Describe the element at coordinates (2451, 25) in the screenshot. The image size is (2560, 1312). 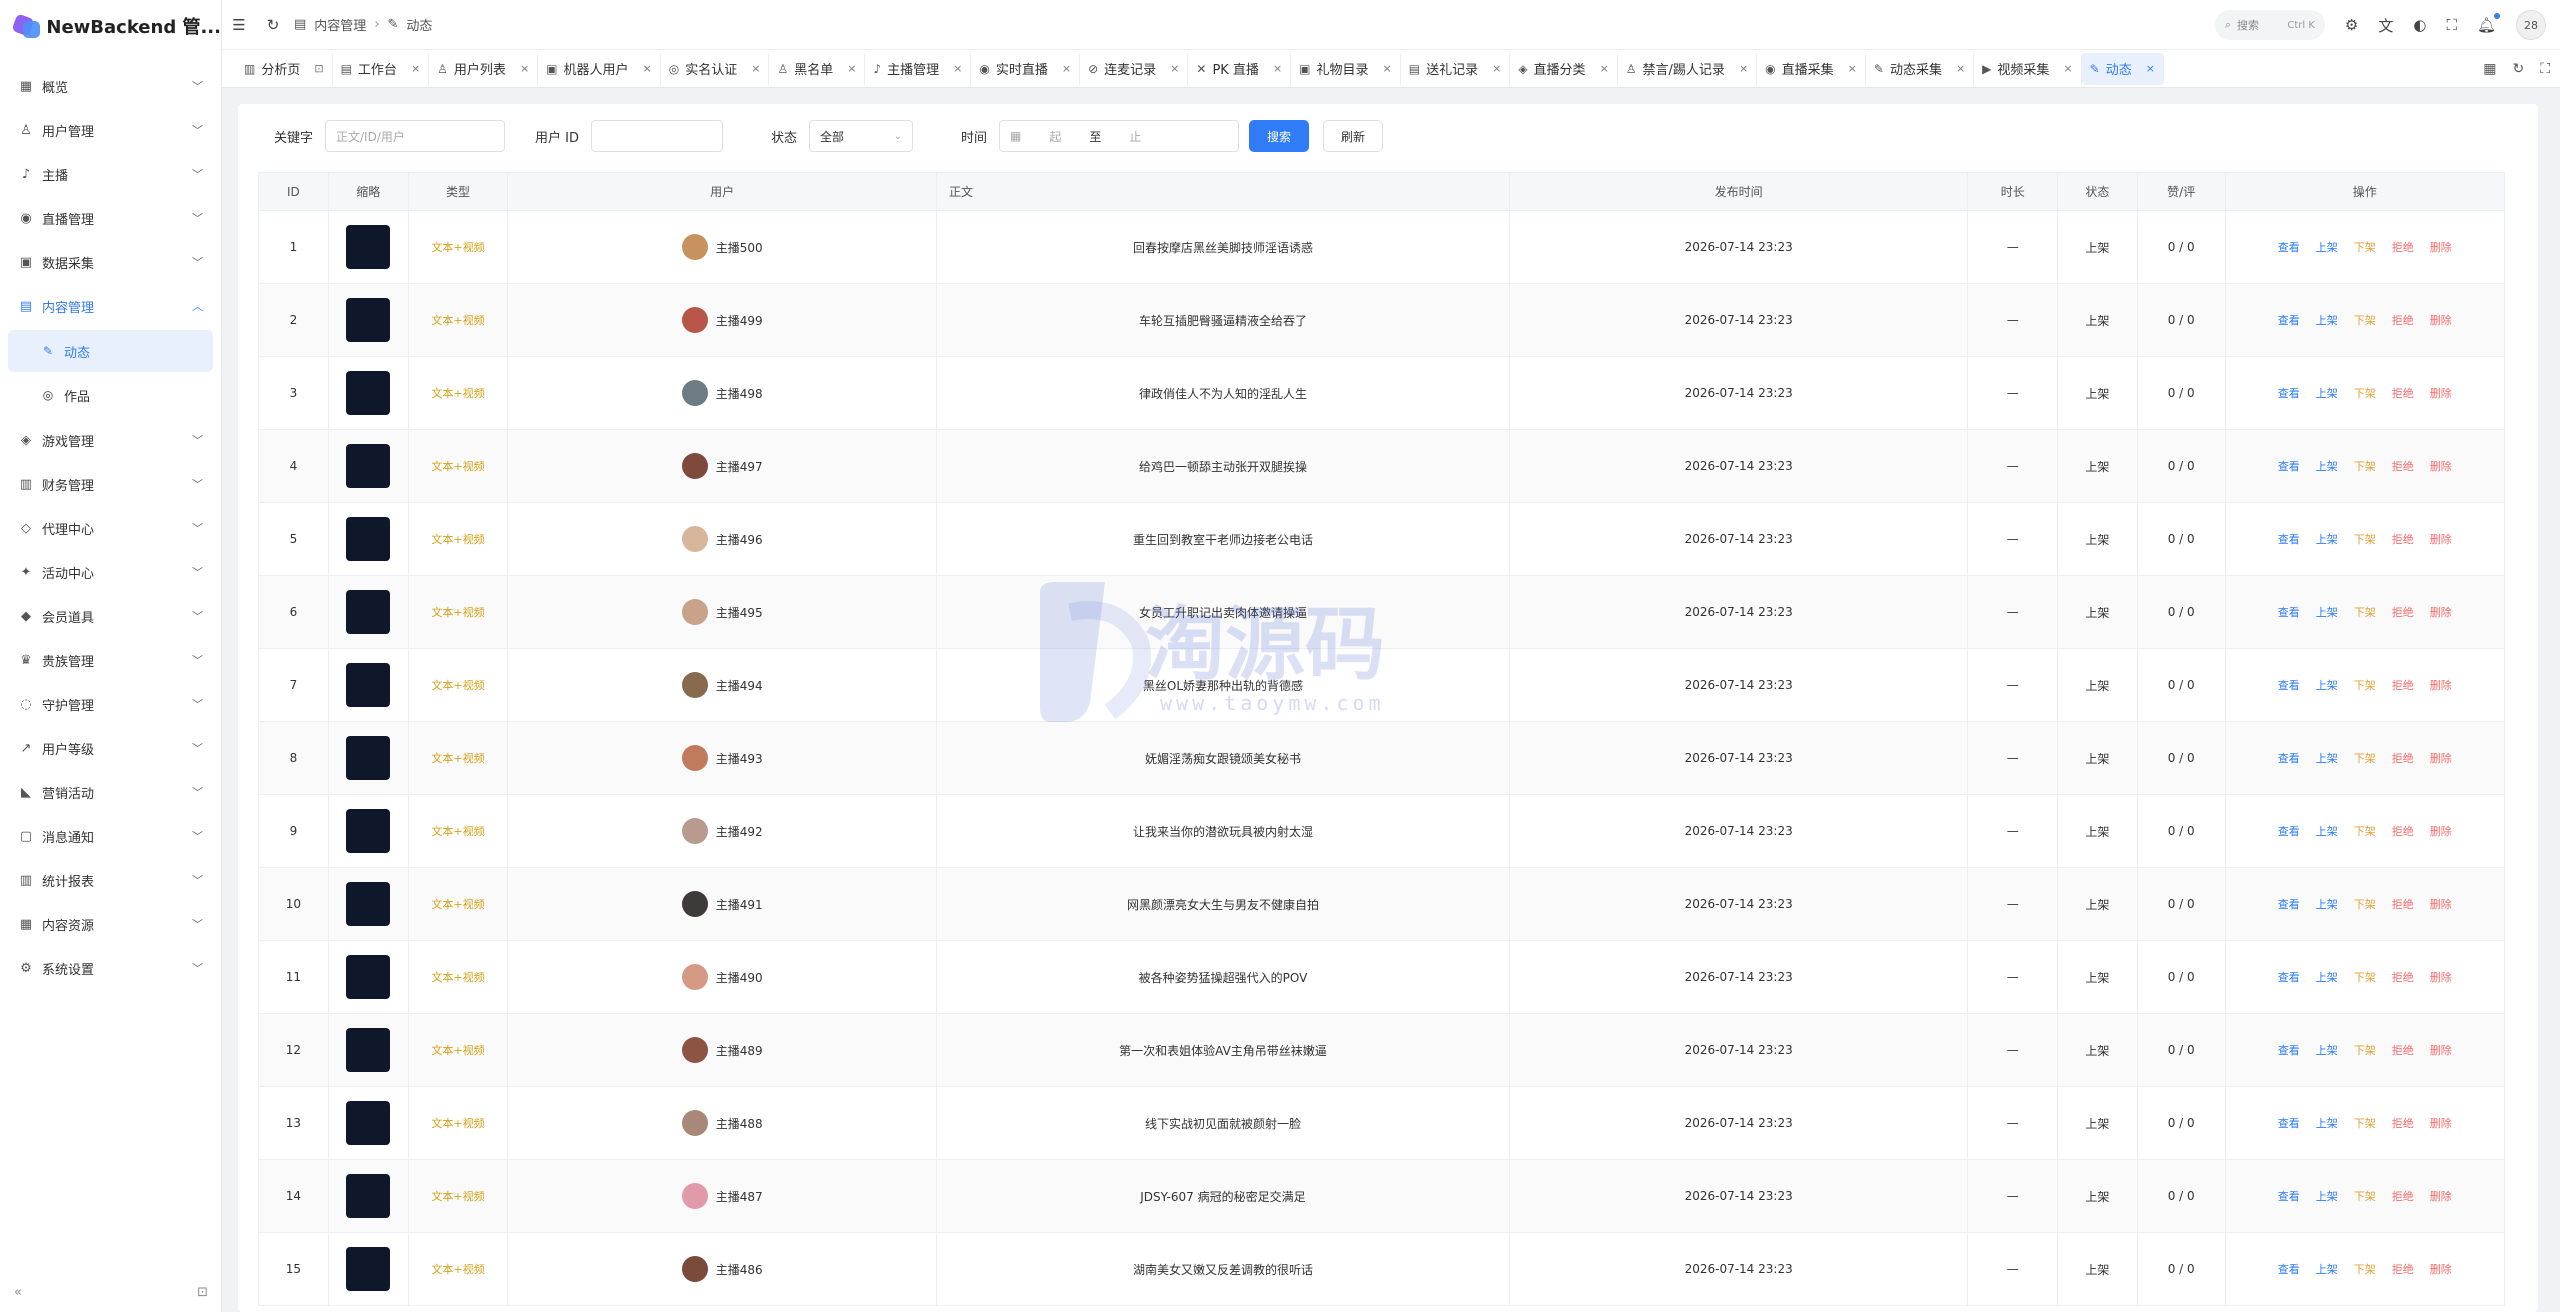
I see `fullscreen-icon: ⛶` at that location.